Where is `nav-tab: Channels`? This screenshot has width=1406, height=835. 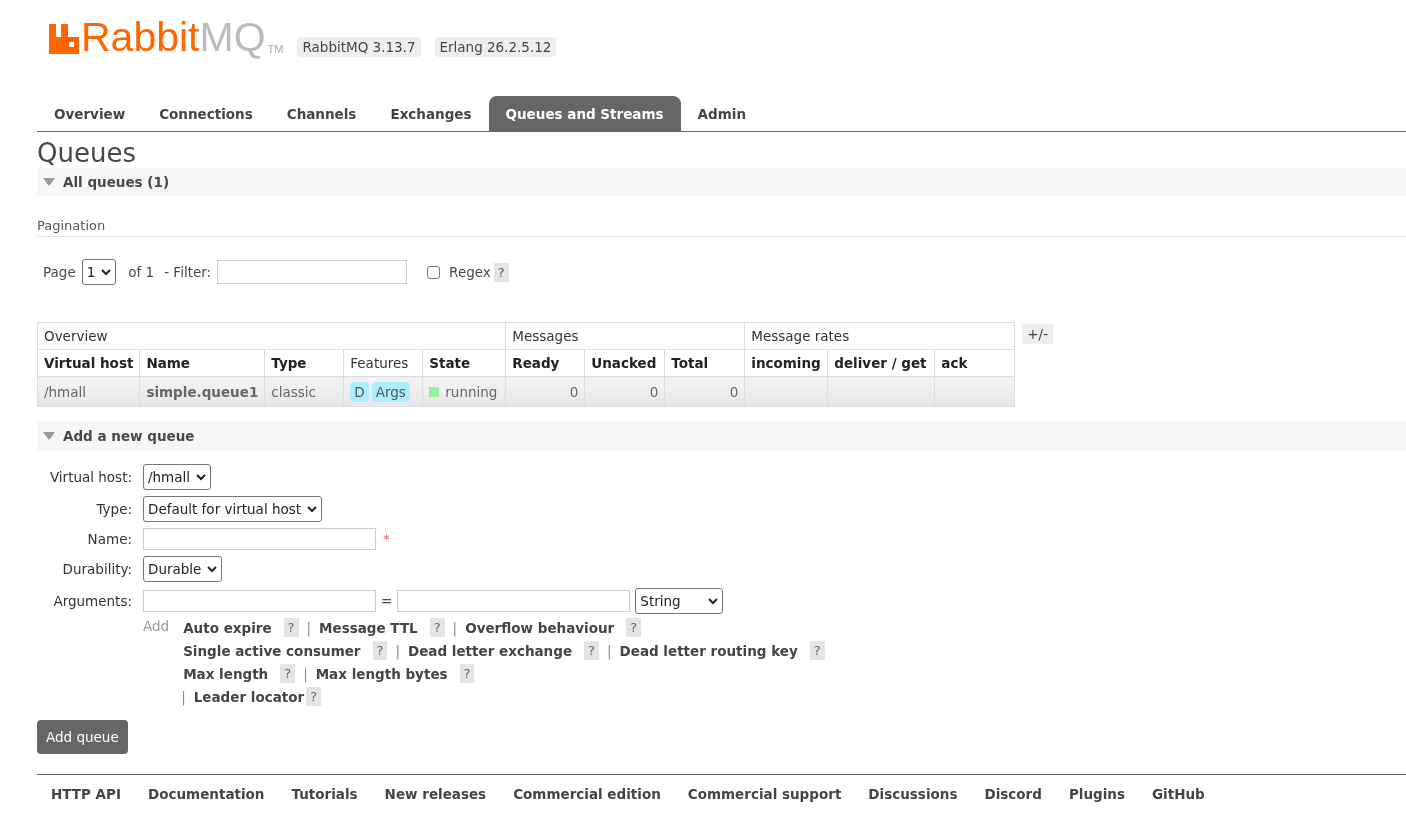
nav-tab: Channels is located at coordinates (321, 113).